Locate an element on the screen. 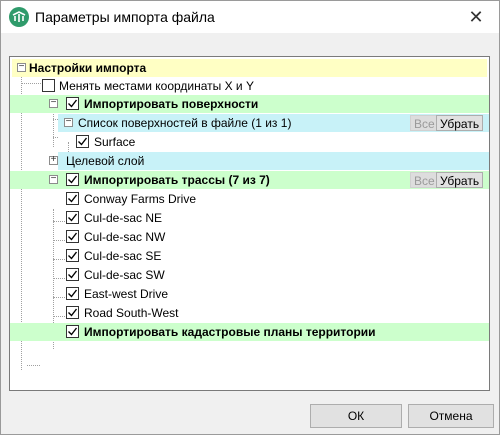 This screenshot has width=500, height=435. alignment-label: Road South-West is located at coordinates (131, 313).